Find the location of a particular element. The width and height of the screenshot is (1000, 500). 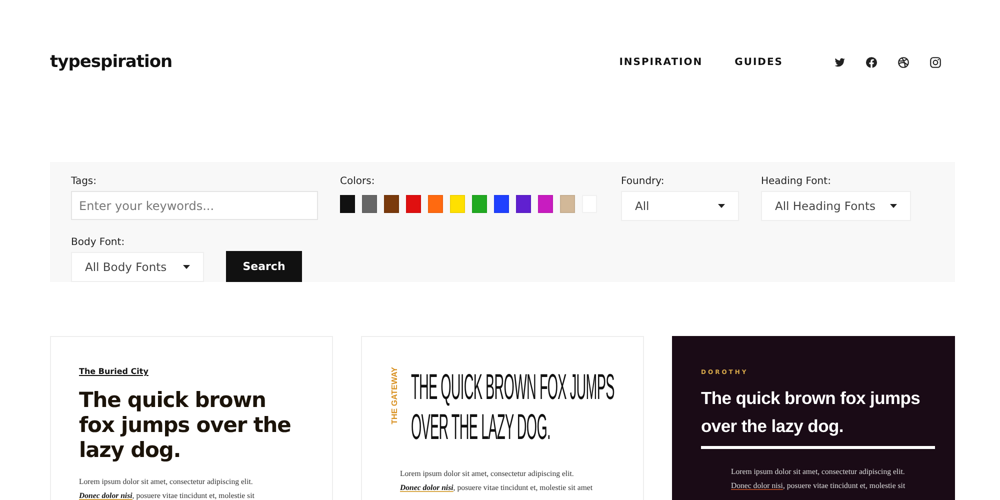

nav-link: INSPIRATION is located at coordinates (661, 62).